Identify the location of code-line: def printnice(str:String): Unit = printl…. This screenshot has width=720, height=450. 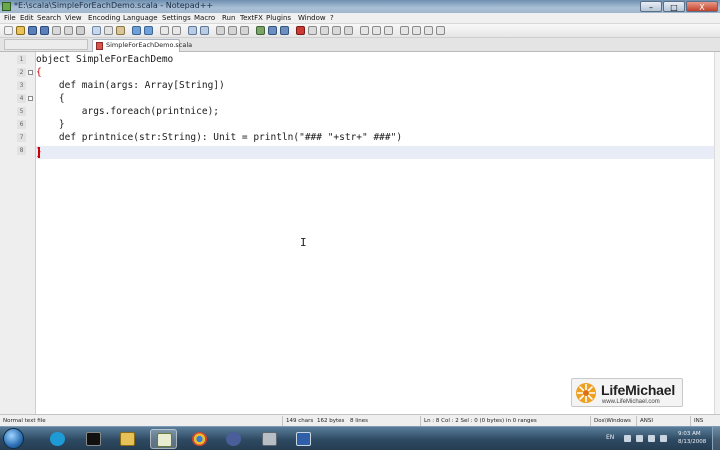
(219, 137).